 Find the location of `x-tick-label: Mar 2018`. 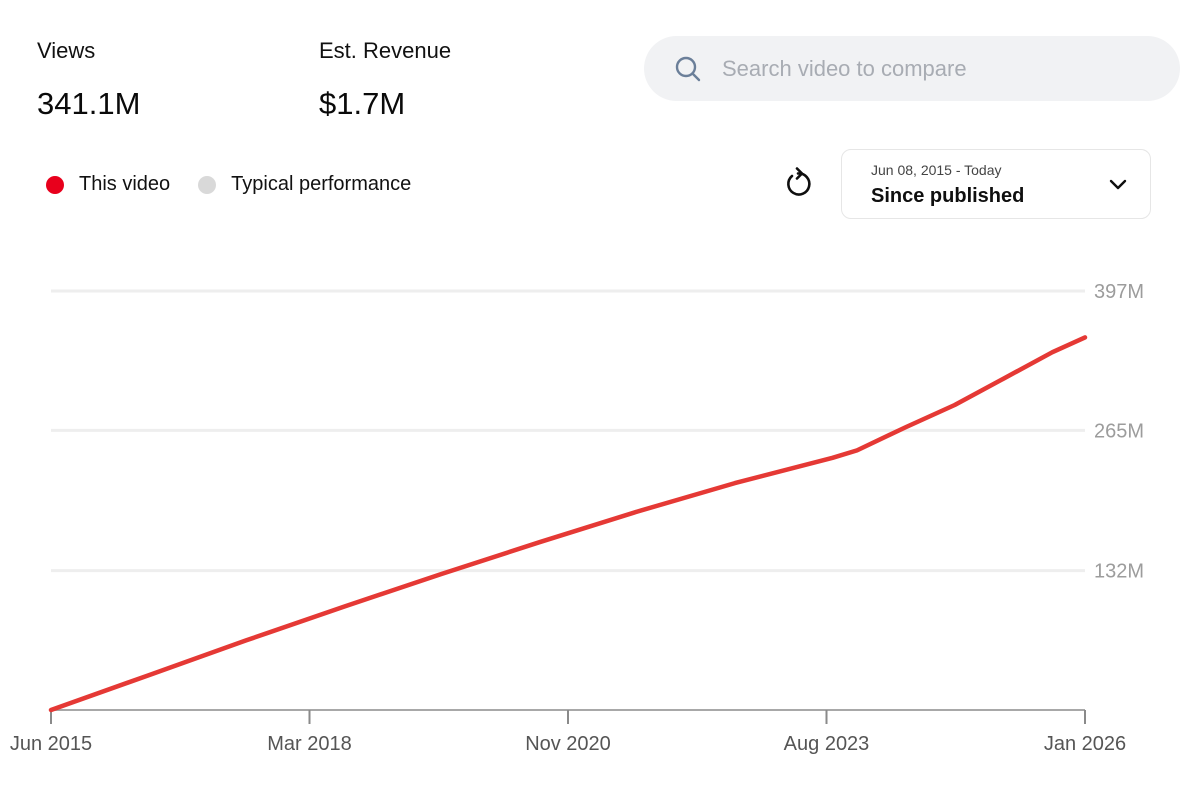

x-tick-label: Mar 2018 is located at coordinates (309, 744).